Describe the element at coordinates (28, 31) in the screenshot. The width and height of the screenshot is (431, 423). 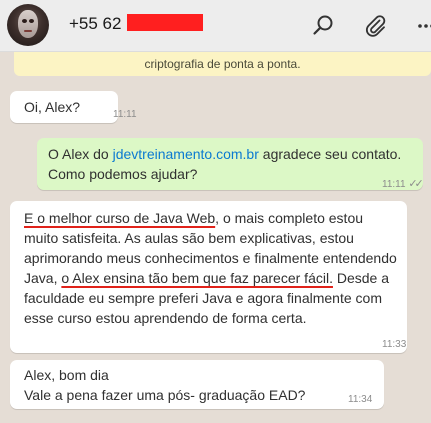
I see `avatar-mouth` at that location.